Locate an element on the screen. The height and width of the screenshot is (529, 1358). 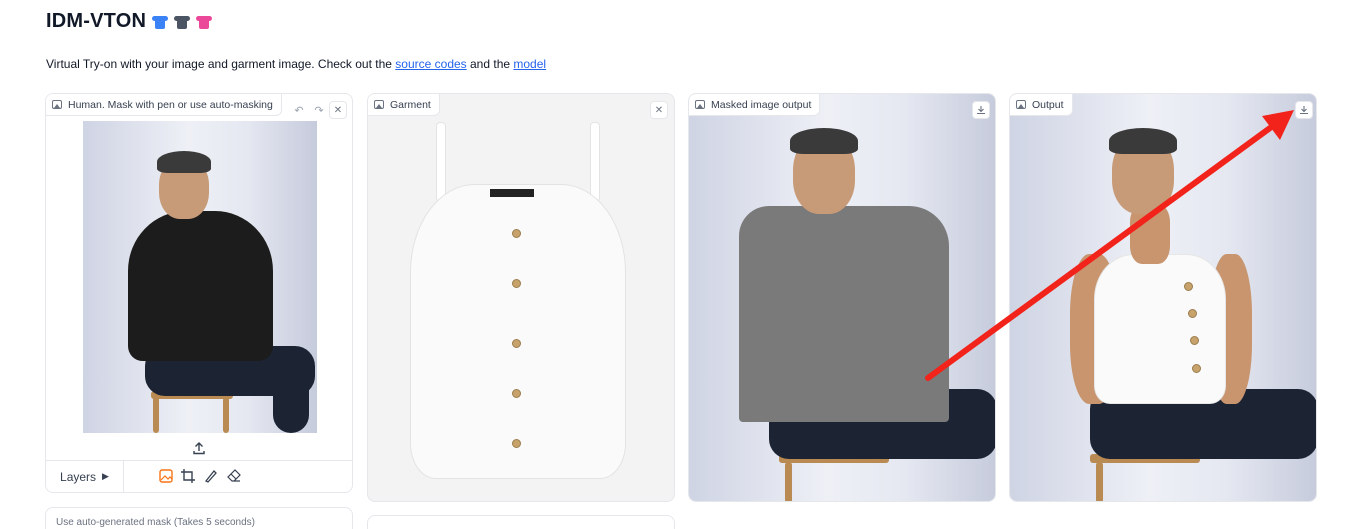
garment-panel-label: Garment is located at coordinates (404, 105).